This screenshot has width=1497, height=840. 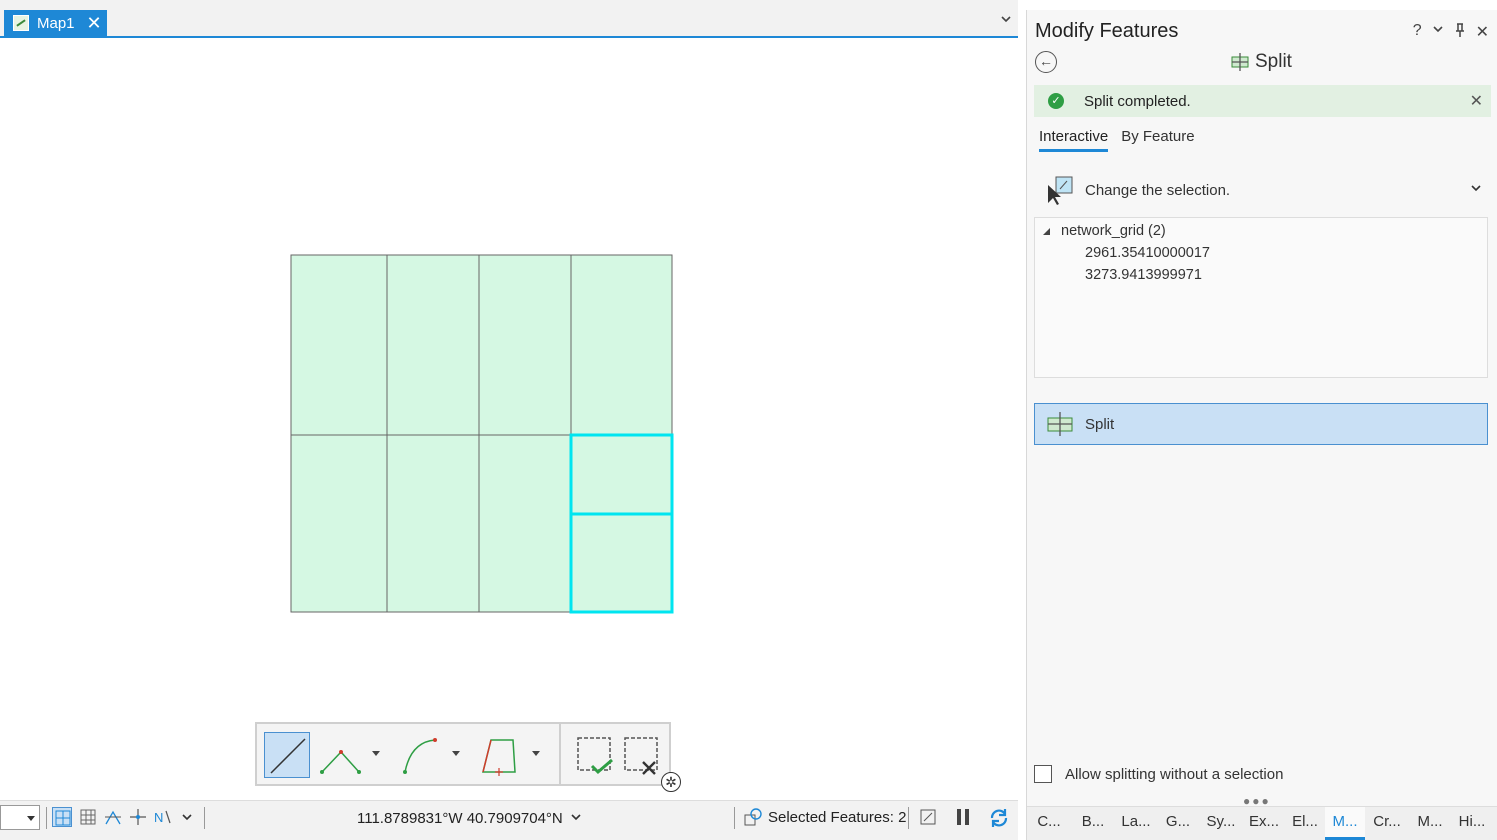 I want to click on map-features, so click(x=482, y=434).